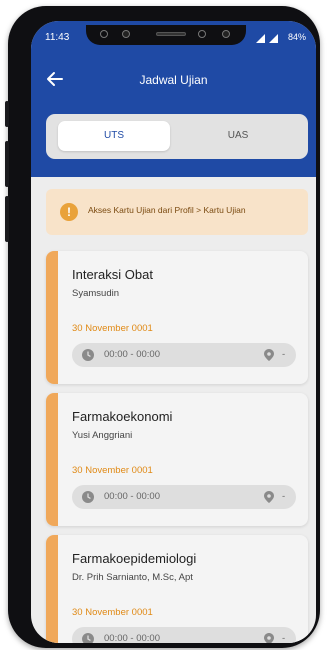 Image resolution: width=327 pixels, height=650 pixels. What do you see at coordinates (69, 212) in the screenshot?
I see `info-icon: !` at bounding box center [69, 212].